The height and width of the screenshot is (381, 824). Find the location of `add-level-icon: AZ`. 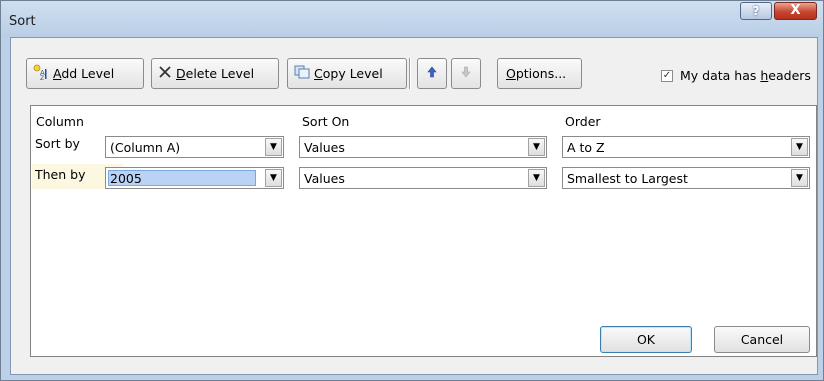

add-level-icon: AZ is located at coordinates (41, 73).